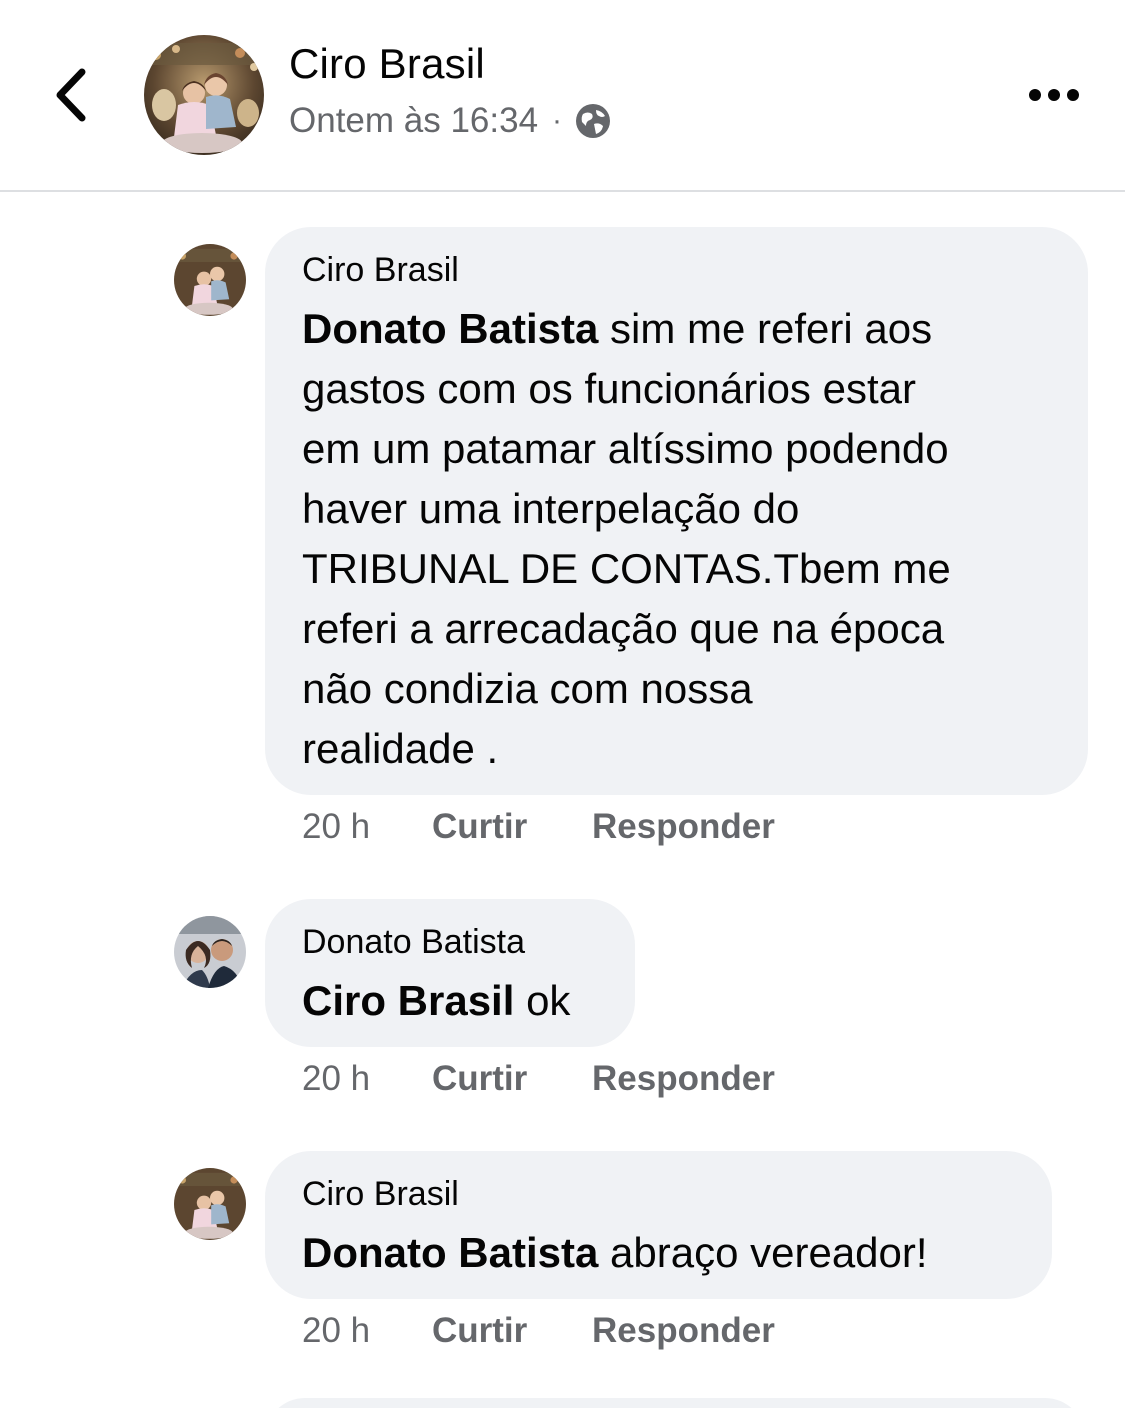  I want to click on comment-text: Ciro Brasil ok, so click(436, 1000).